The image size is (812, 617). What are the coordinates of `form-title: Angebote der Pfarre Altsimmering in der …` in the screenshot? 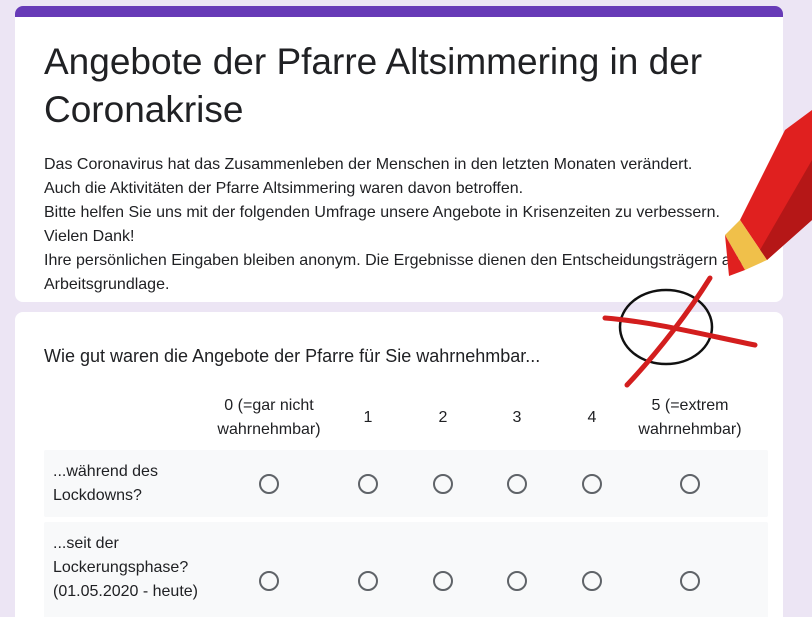 It's located at (373, 85).